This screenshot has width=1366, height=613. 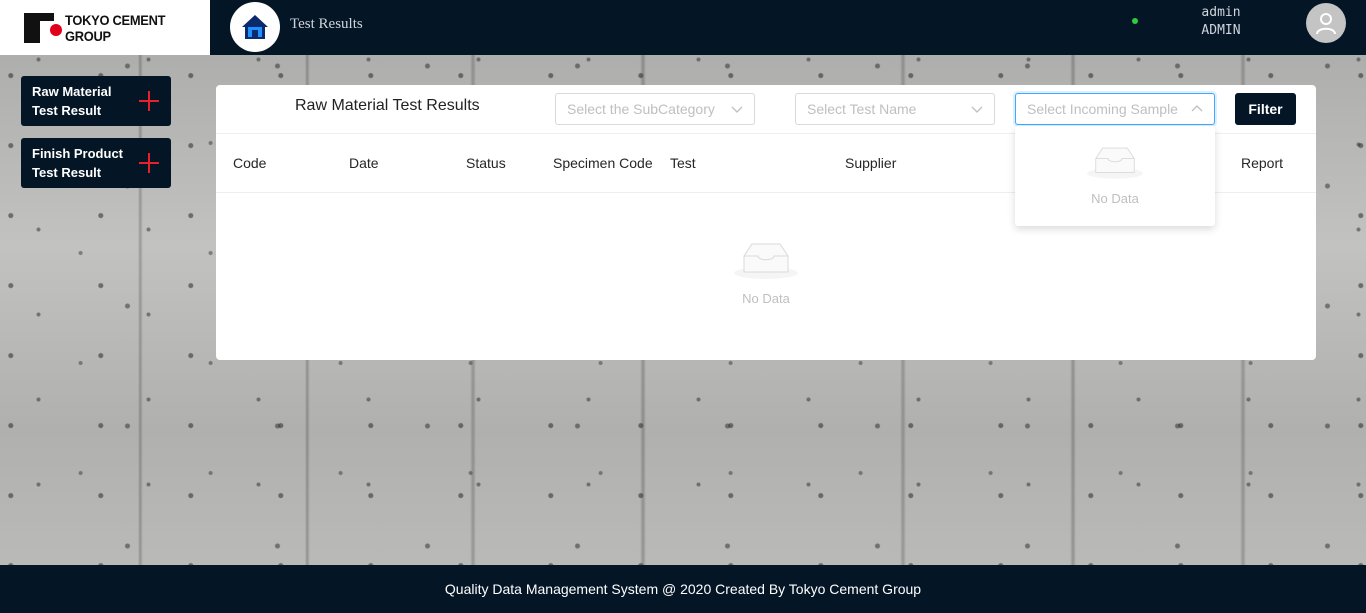 What do you see at coordinates (72, 101) in the screenshot?
I see `sidebar-item-label: Raw Material Test Result` at bounding box center [72, 101].